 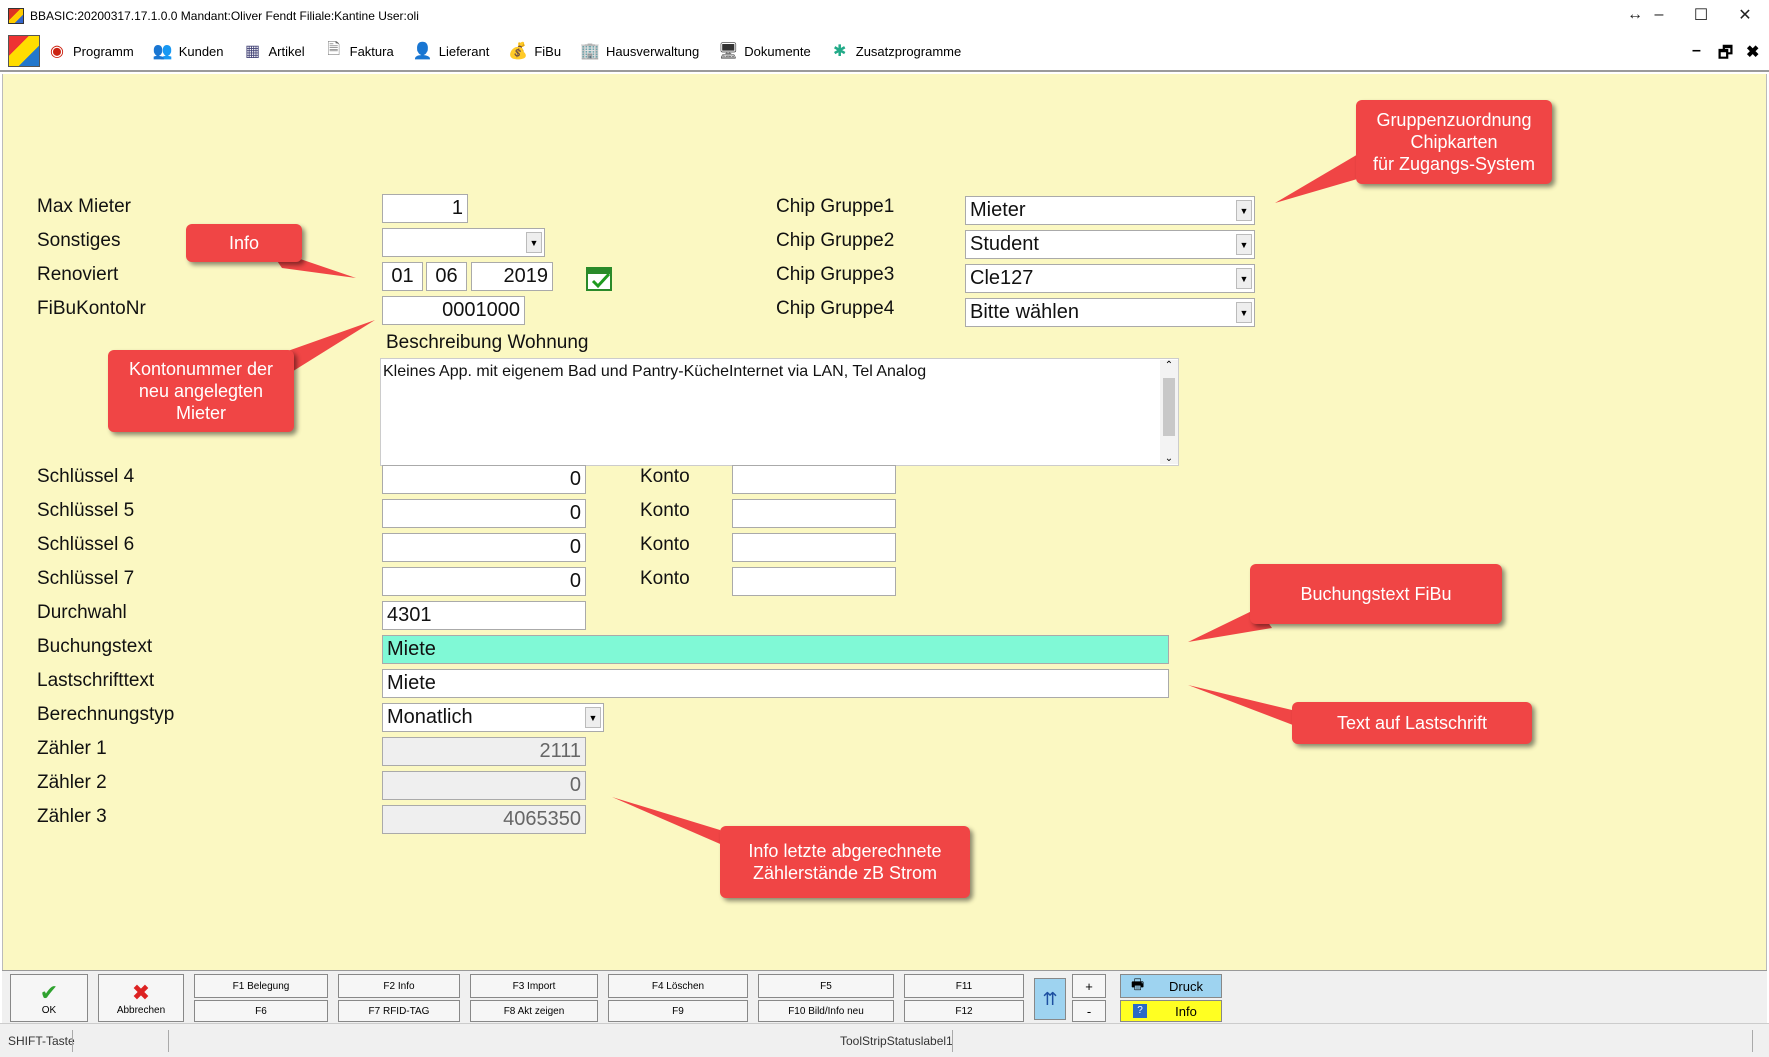 I want to click on f11-button: F11, so click(x=964, y=986).